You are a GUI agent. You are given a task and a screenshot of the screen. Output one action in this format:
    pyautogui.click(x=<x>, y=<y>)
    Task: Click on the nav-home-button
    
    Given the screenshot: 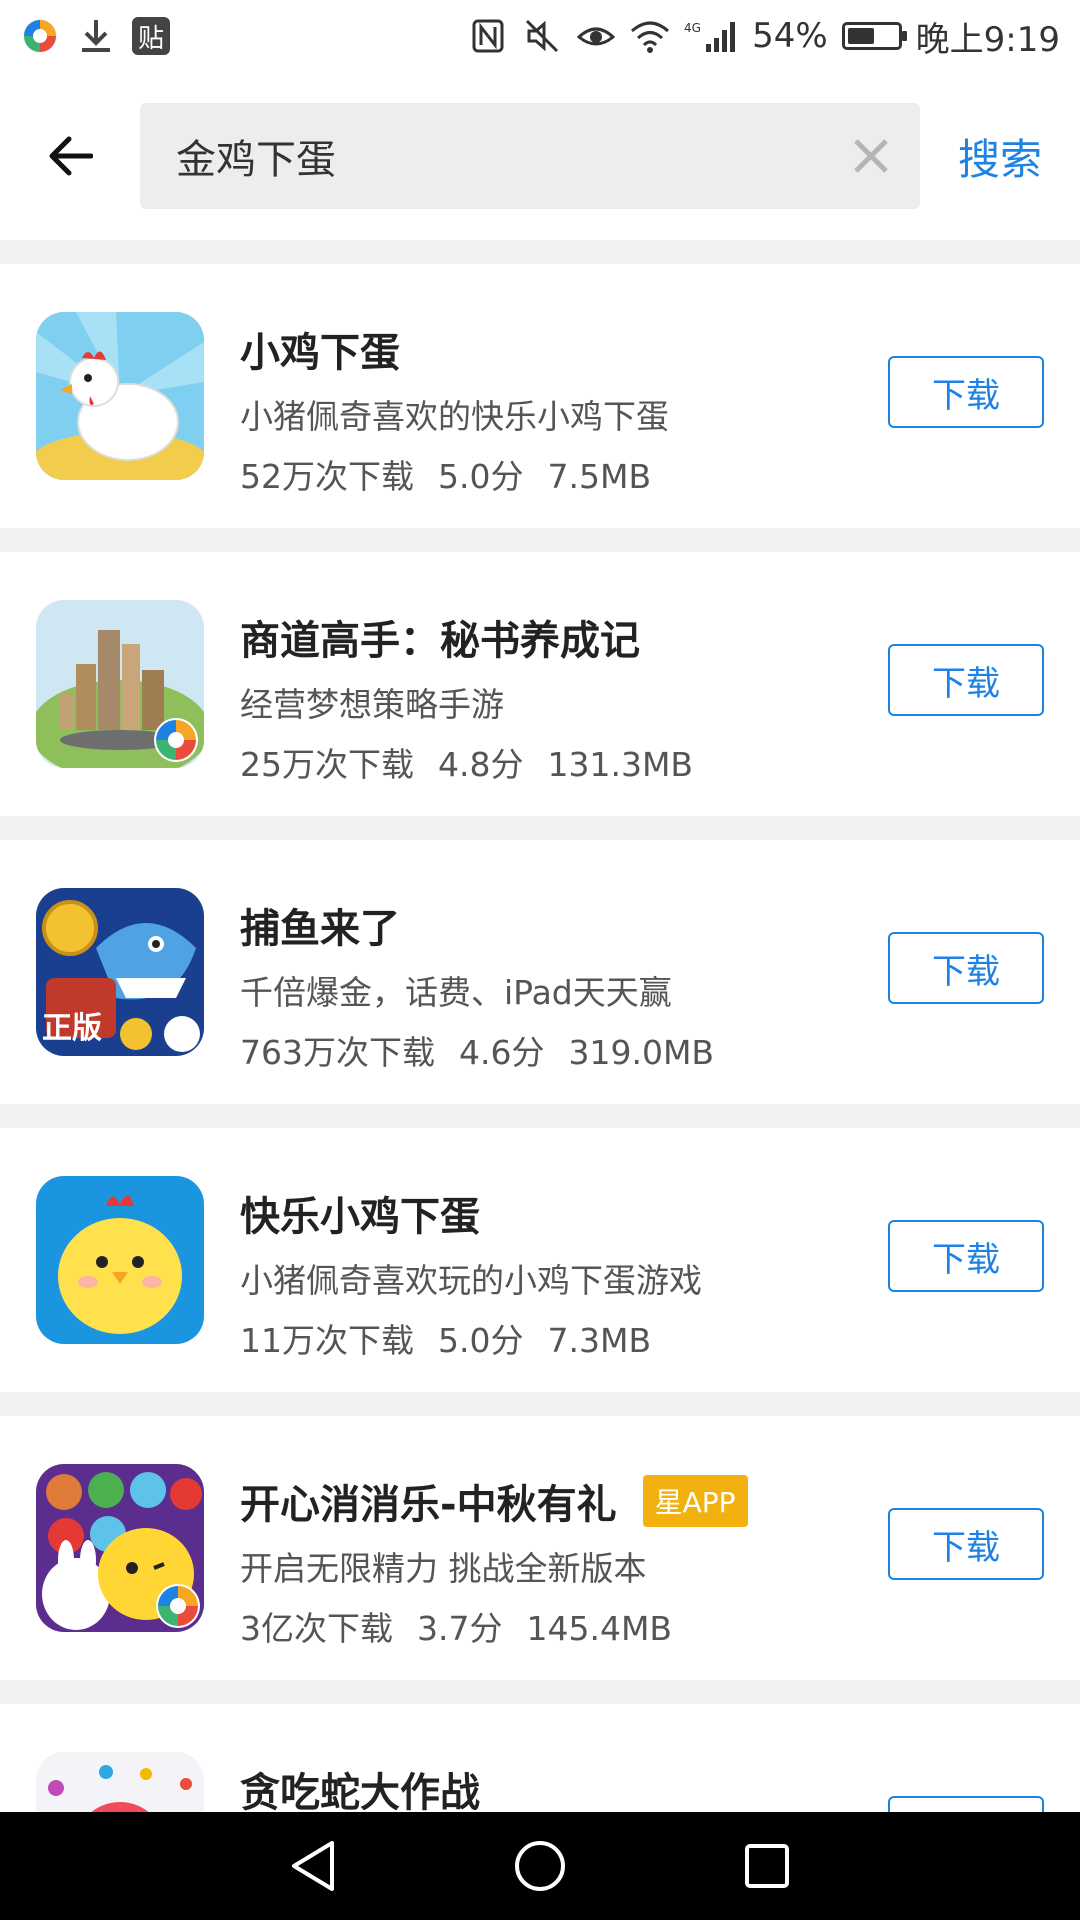 What is the action you would take?
    pyautogui.click(x=540, y=1866)
    